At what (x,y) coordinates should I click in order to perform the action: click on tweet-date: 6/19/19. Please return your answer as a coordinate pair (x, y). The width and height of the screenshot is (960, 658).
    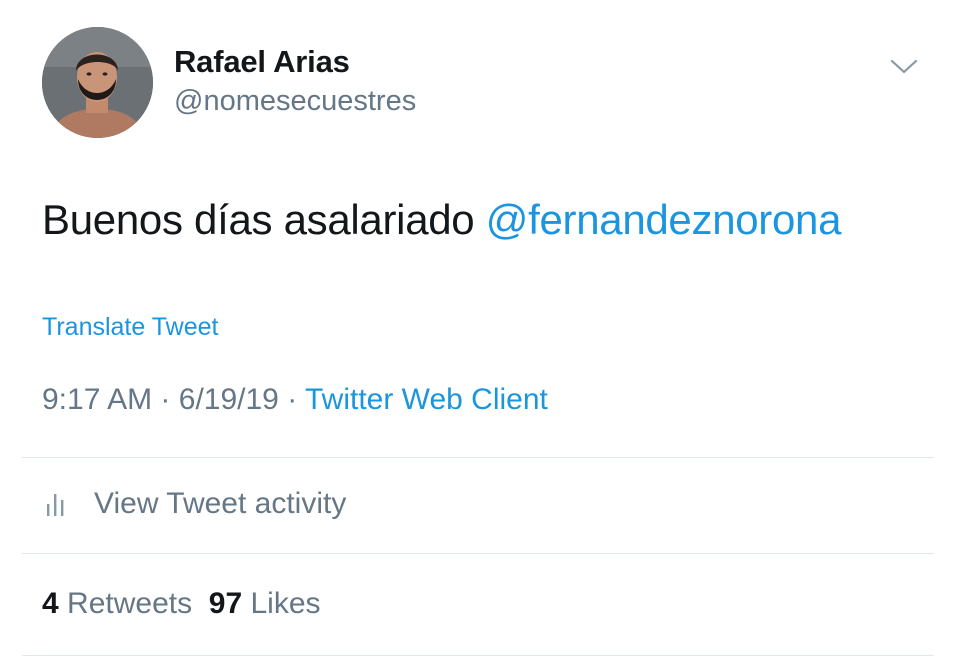
    Looking at the image, I should click on (228, 399).